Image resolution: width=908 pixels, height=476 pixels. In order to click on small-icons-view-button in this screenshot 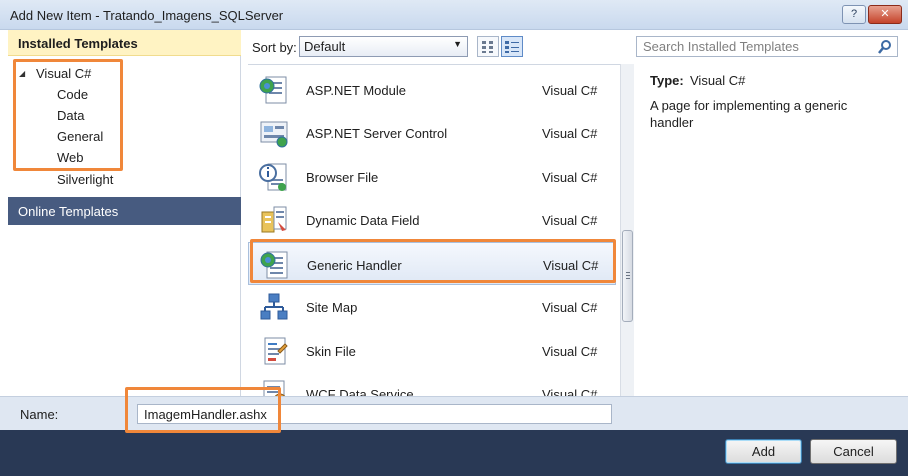, I will do `click(488, 46)`.